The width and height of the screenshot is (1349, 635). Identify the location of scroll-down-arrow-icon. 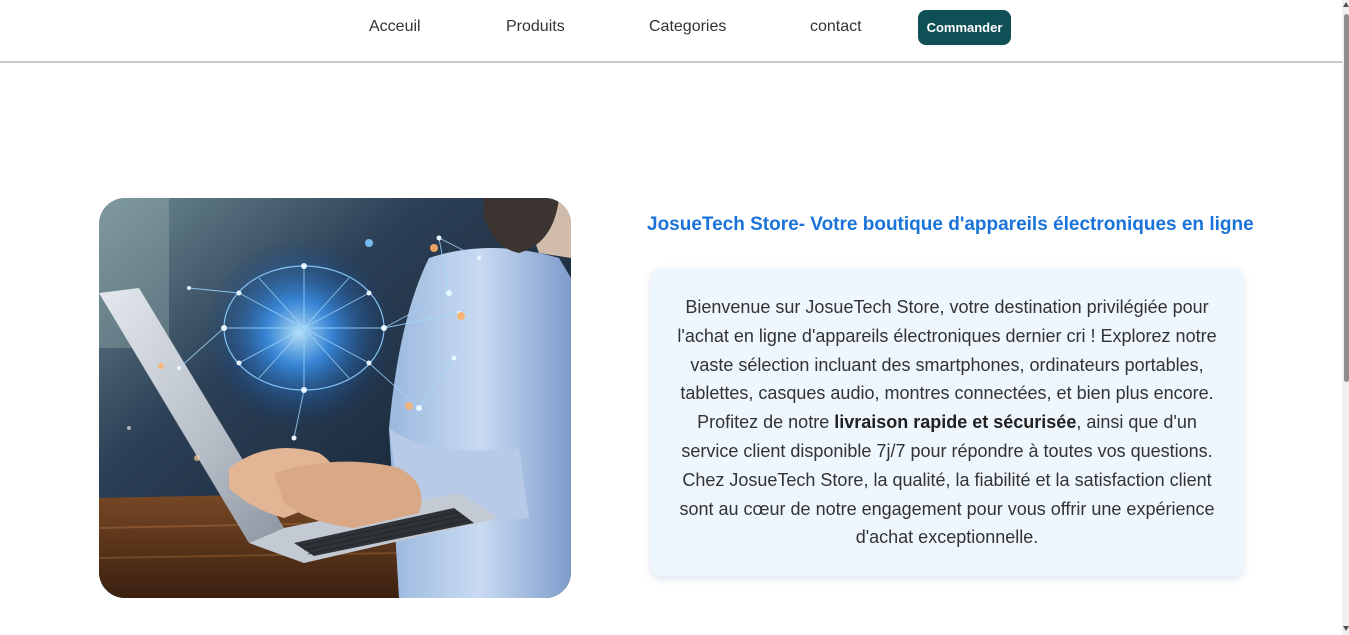
(1346, 628).